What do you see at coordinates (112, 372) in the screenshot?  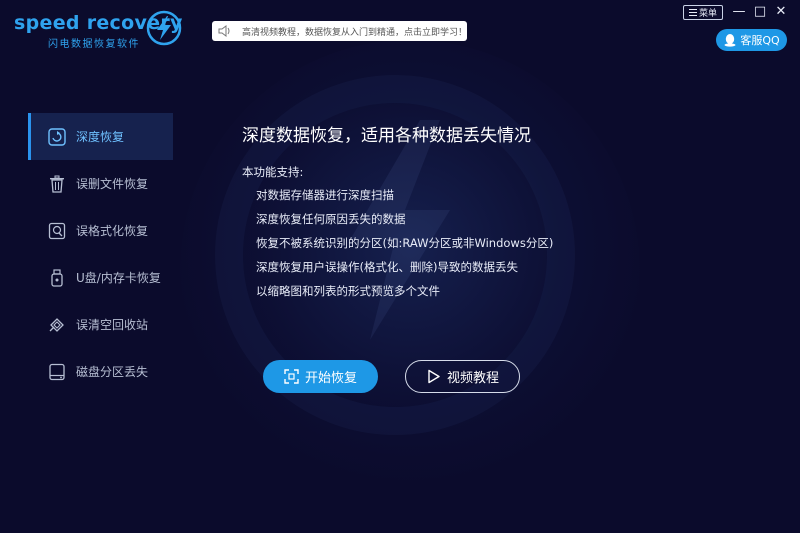 I see `sidebar-item-label: 磁盘分区丢失` at bounding box center [112, 372].